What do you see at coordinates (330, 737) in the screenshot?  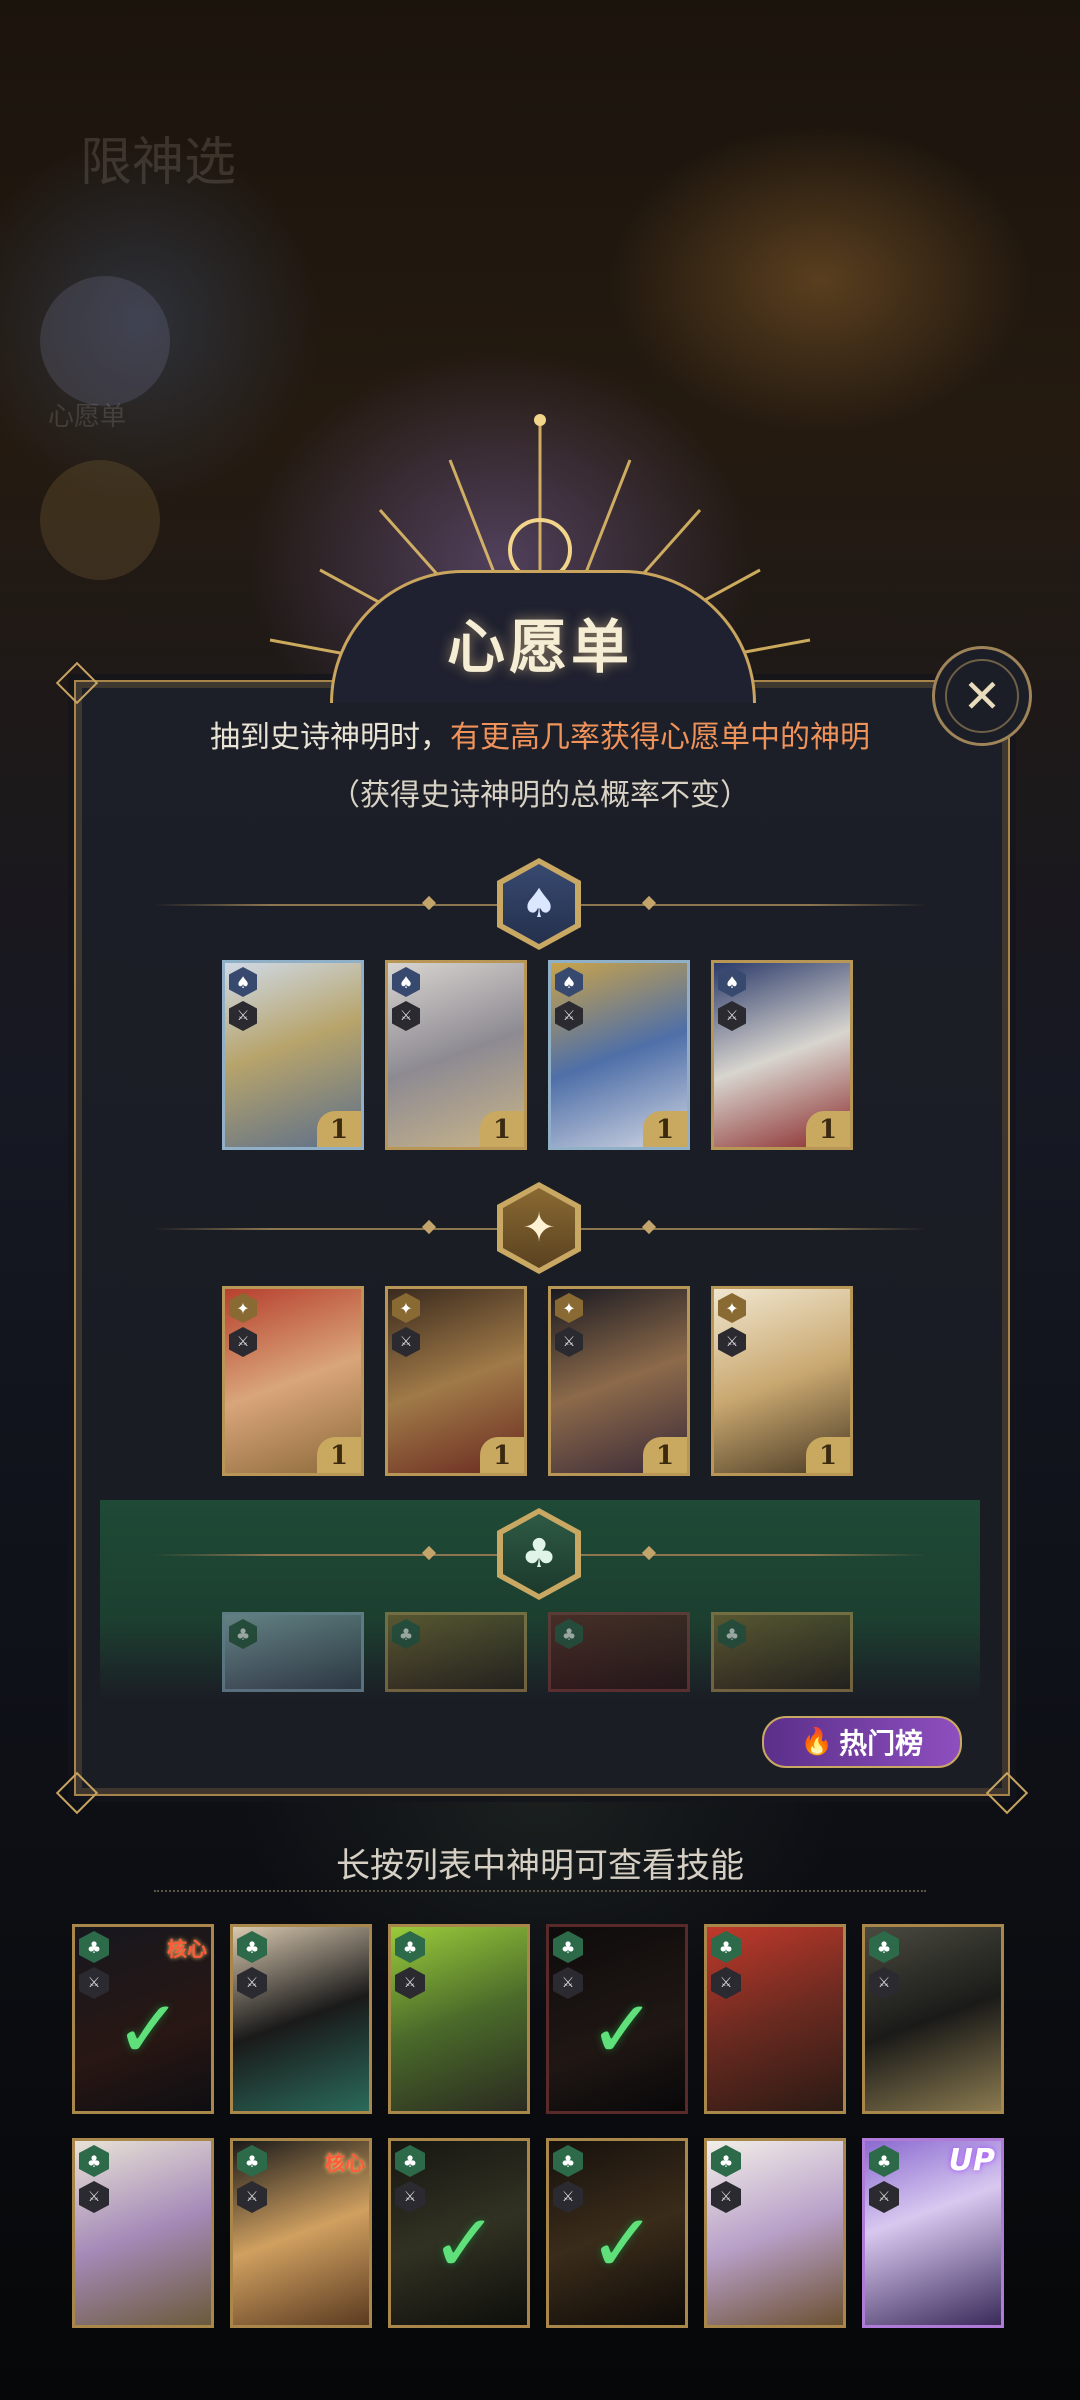 I see `description-prefix: 抽到史诗神明时，` at bounding box center [330, 737].